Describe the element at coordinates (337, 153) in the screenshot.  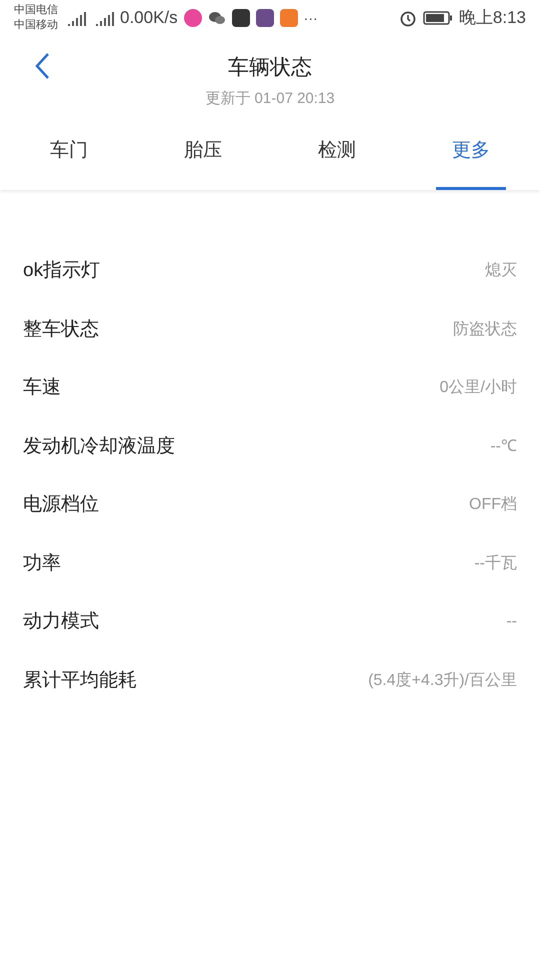
I see `tab: 检测` at that location.